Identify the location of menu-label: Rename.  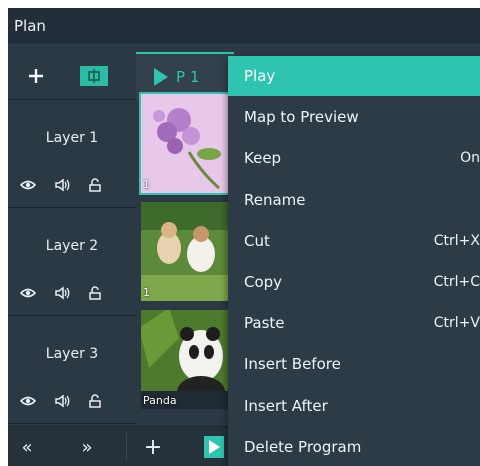
(275, 200).